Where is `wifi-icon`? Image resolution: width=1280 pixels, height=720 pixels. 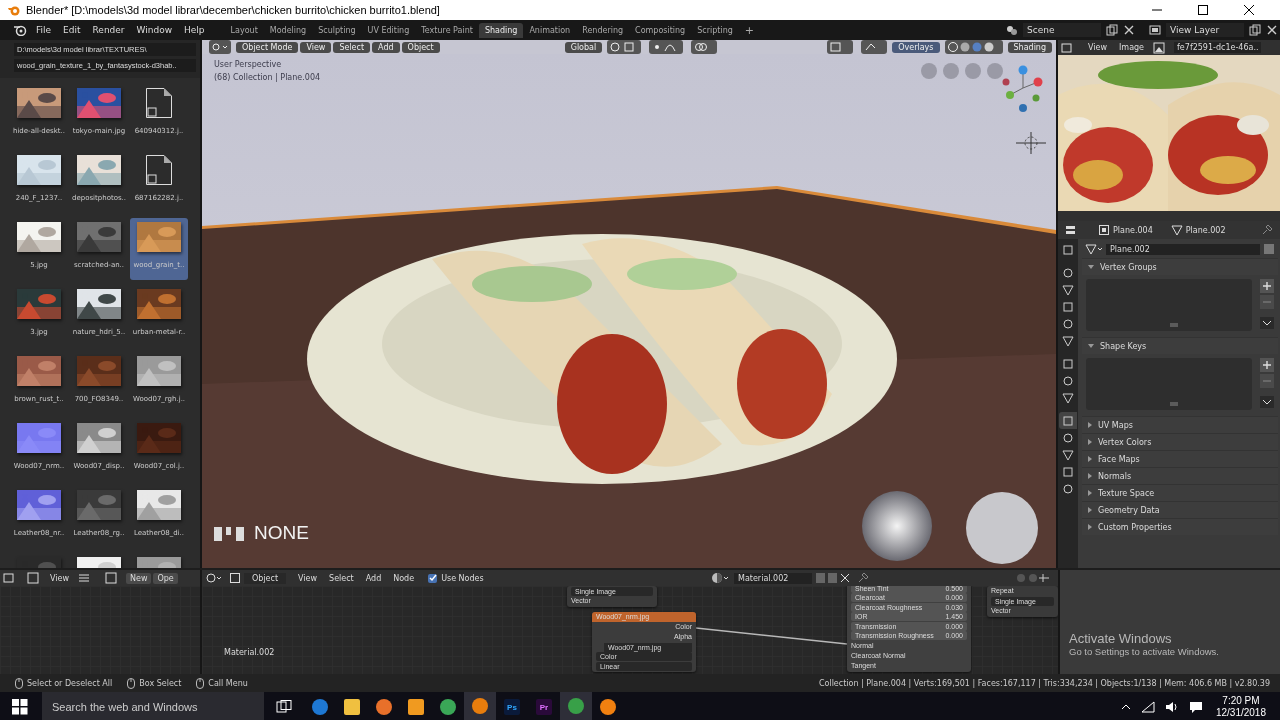 wifi-icon is located at coordinates (1147, 707).